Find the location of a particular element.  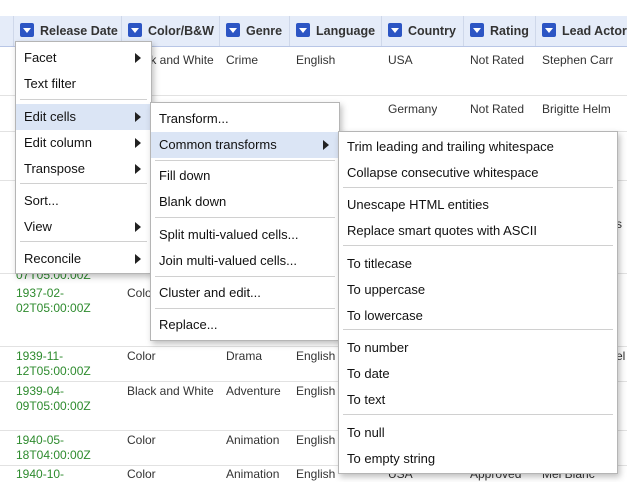

menu-item-reconcile: Reconcile is located at coordinates (83, 259).